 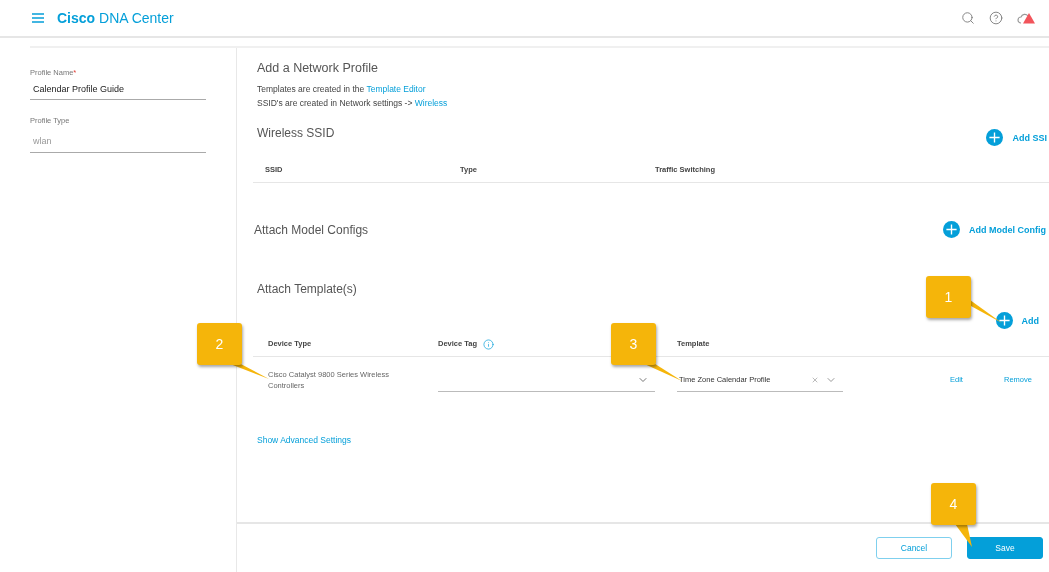 I want to click on callout-badge: 2, so click(x=219, y=344).